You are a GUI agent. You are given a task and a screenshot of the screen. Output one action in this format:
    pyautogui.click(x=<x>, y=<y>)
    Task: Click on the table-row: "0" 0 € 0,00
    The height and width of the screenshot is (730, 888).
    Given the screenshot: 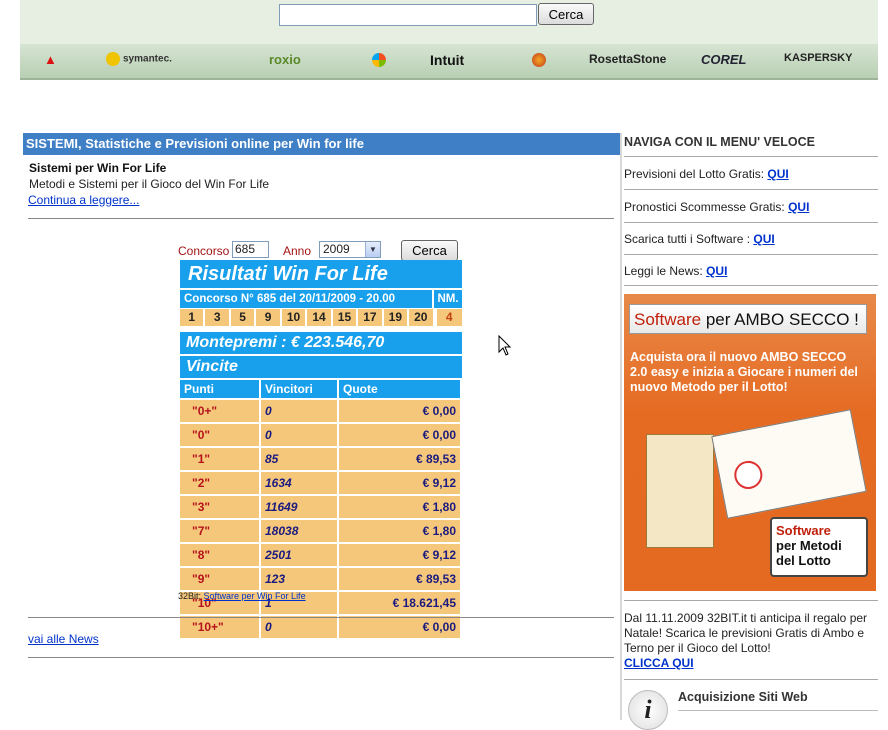 What is the action you would take?
    pyautogui.click(x=321, y=434)
    